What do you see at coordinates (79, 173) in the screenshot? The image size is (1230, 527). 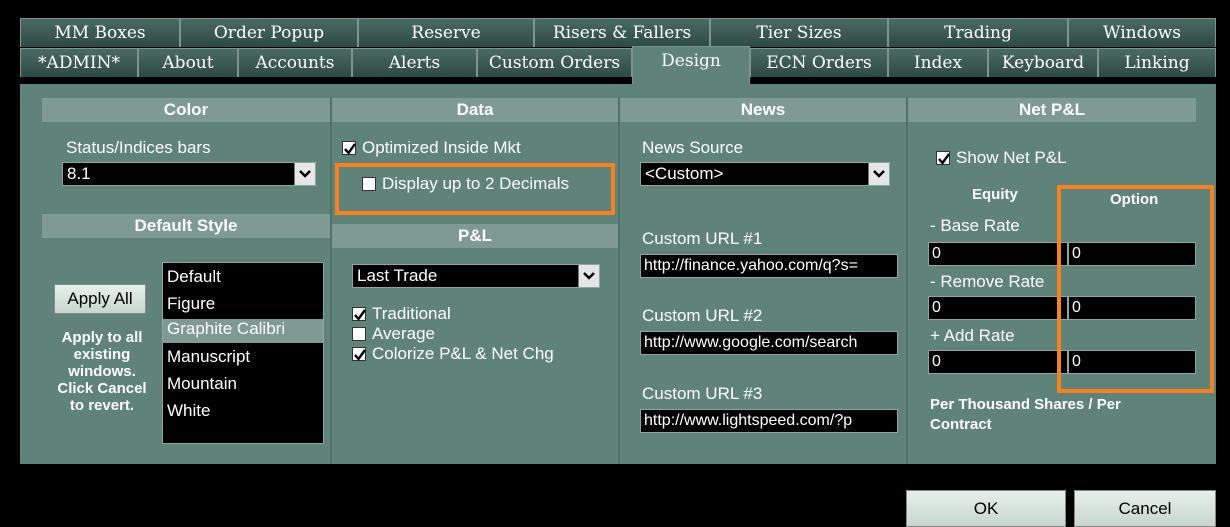 I see `status-bars-value: 8.1` at bounding box center [79, 173].